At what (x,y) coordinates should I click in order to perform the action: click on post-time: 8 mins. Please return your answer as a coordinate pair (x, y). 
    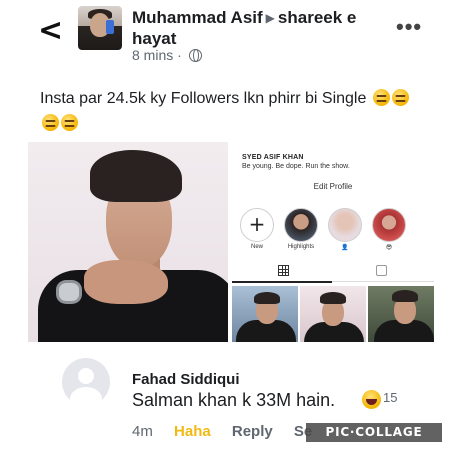
    Looking at the image, I should click on (152, 55).